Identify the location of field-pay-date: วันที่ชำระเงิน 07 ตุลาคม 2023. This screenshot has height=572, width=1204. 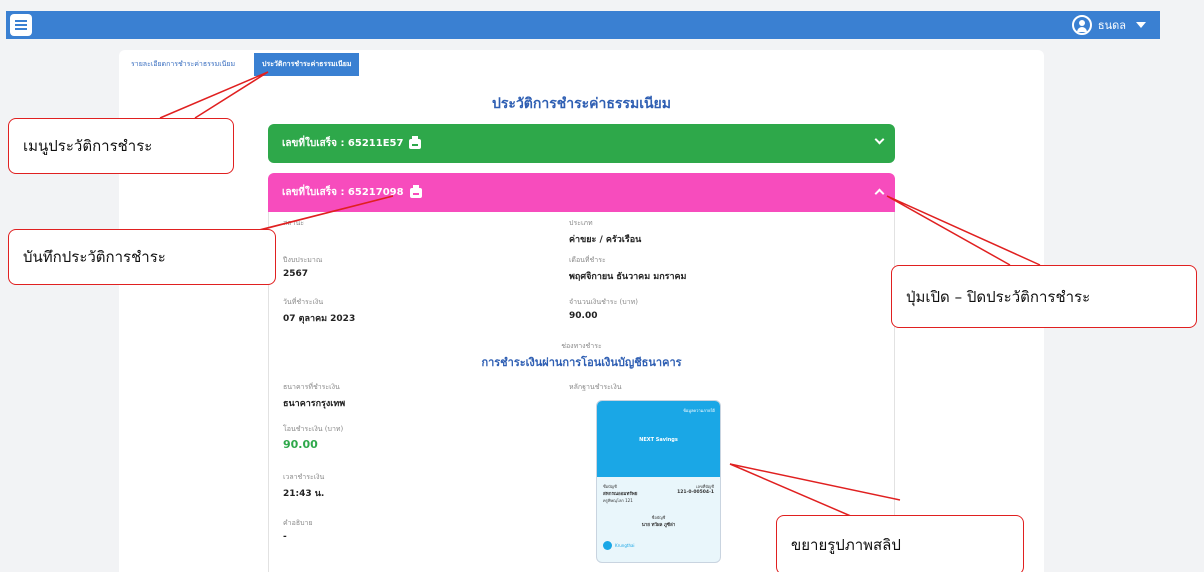
(319, 311).